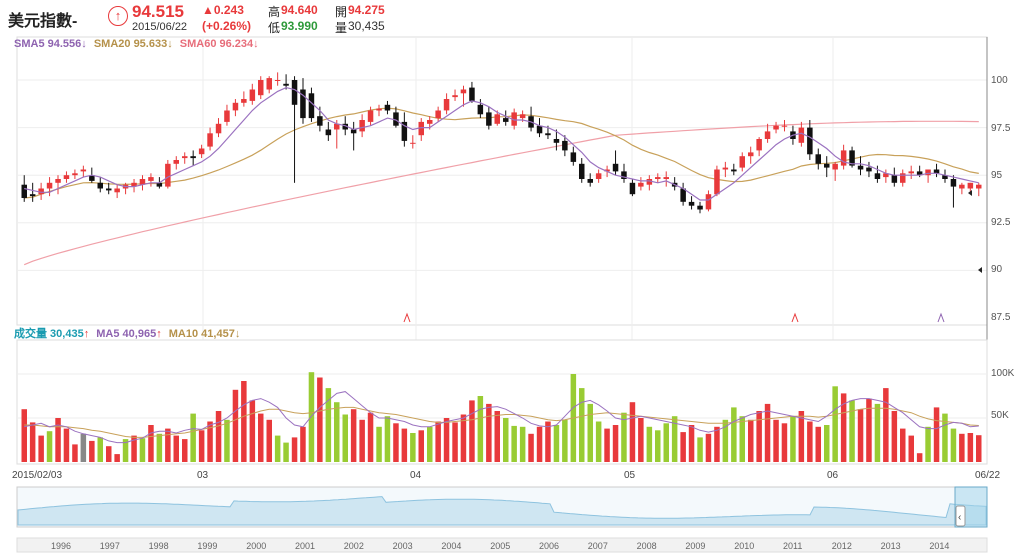 Image resolution: width=1024 pixels, height=557 pixels. Describe the element at coordinates (959, 517) in the screenshot. I see `chevron-left-icon: ‹` at that location.